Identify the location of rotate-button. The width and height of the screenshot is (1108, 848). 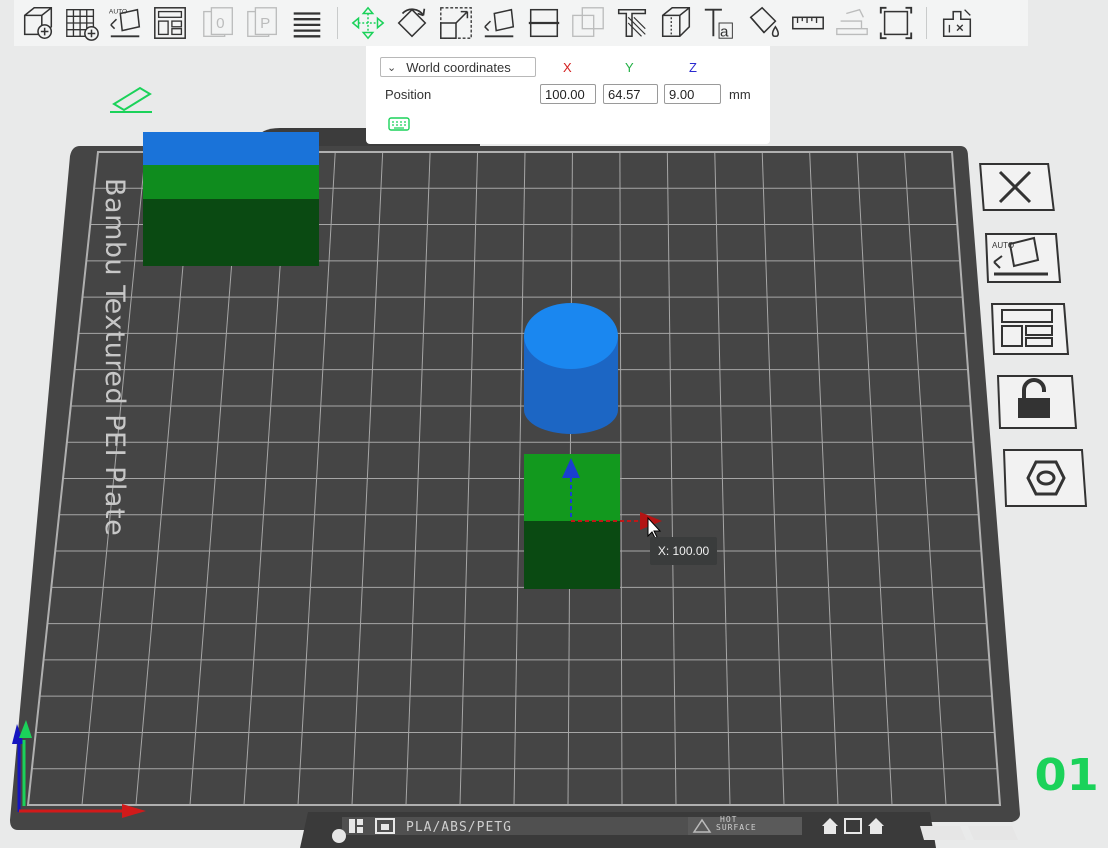
(412, 23).